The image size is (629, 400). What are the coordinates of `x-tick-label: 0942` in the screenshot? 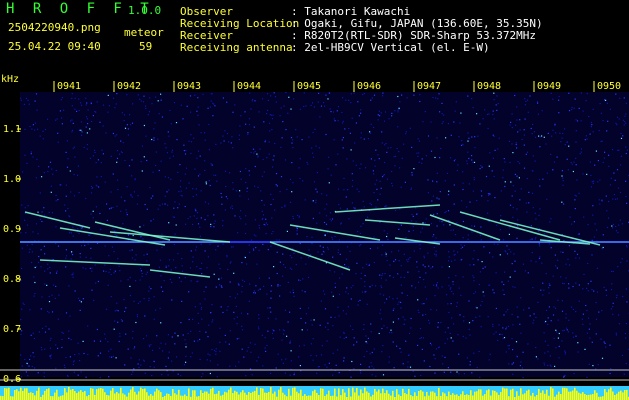 It's located at (129, 86).